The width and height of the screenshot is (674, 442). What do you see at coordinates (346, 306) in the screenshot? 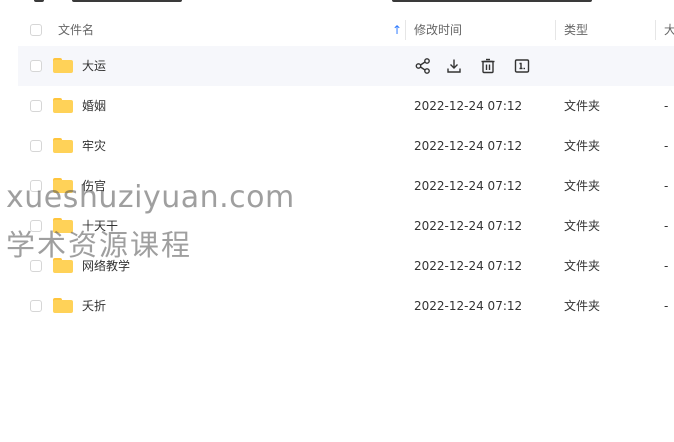
I see `file-row: 夭折 2022-12-24 07:12 文件夹 -` at bounding box center [346, 306].